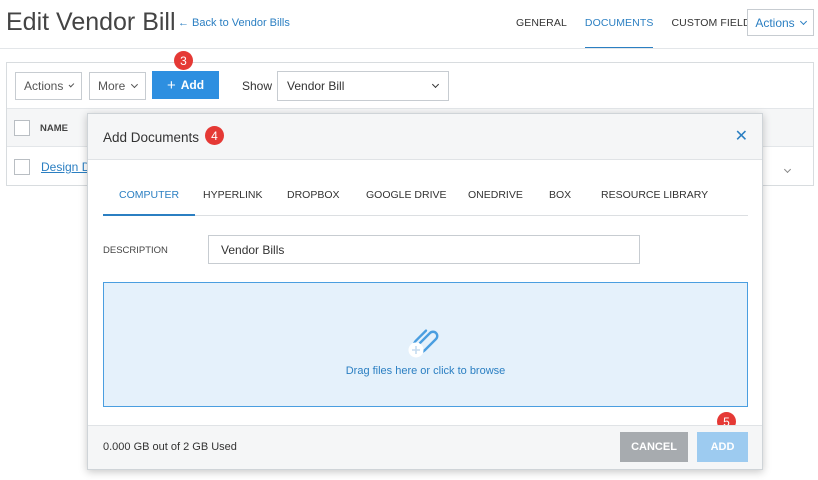 This screenshot has height=480, width=818. Describe the element at coordinates (787, 168) in the screenshot. I see `row-expand-icon` at that location.